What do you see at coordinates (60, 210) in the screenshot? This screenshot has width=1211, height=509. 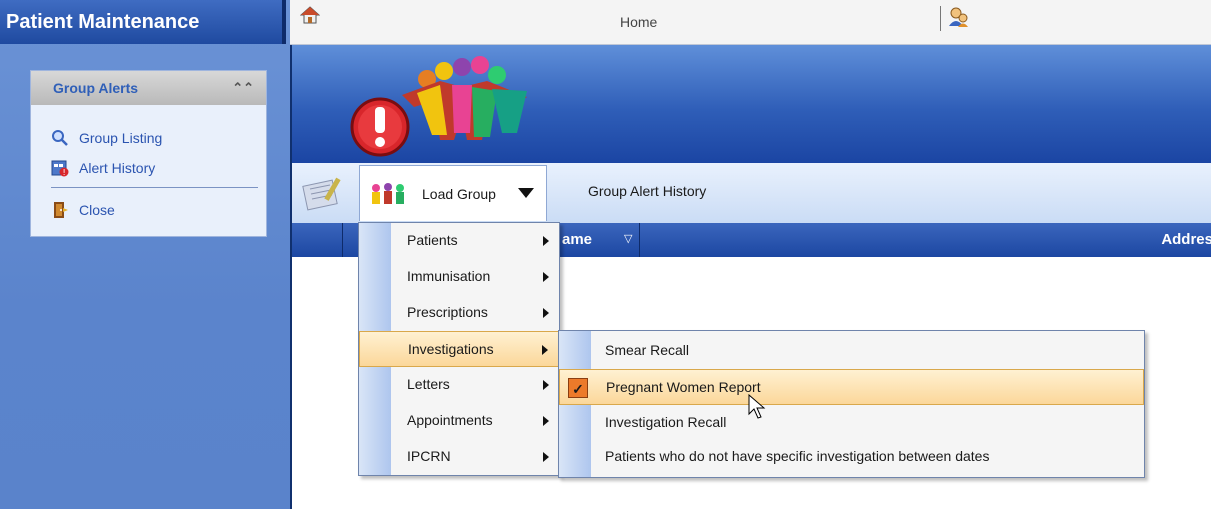 I see `door-exit-icon` at bounding box center [60, 210].